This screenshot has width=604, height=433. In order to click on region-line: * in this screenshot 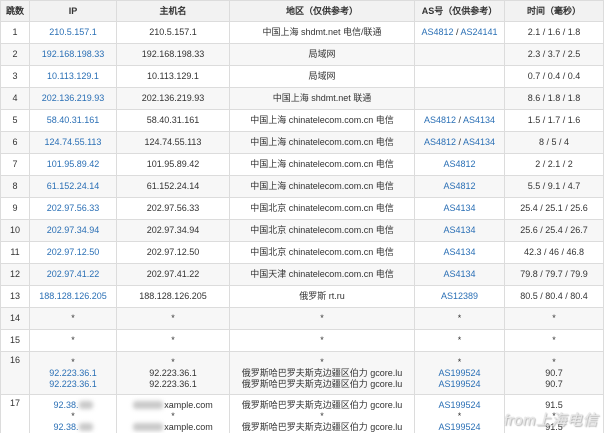, I will do `click(322, 415)`.